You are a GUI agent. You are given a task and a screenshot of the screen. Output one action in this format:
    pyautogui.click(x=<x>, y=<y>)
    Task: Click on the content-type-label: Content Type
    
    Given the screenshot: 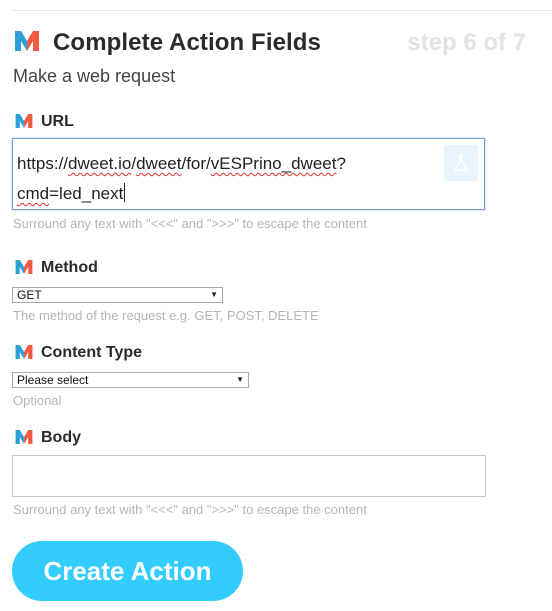 What is the action you would take?
    pyautogui.click(x=78, y=354)
    